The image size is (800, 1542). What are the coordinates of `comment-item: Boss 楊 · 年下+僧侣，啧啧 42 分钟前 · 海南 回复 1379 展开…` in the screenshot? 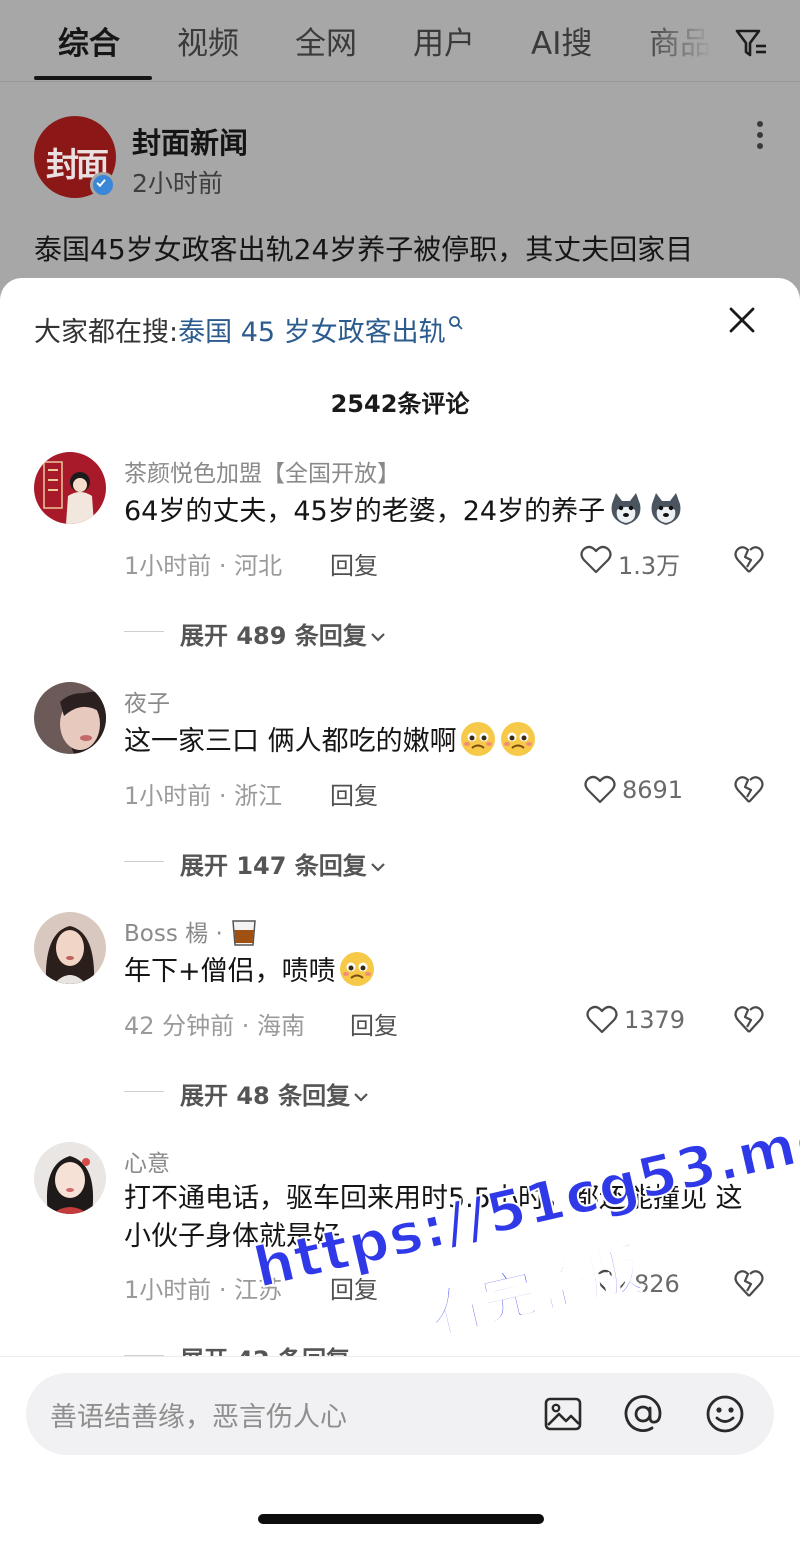 It's located at (400, 1012).